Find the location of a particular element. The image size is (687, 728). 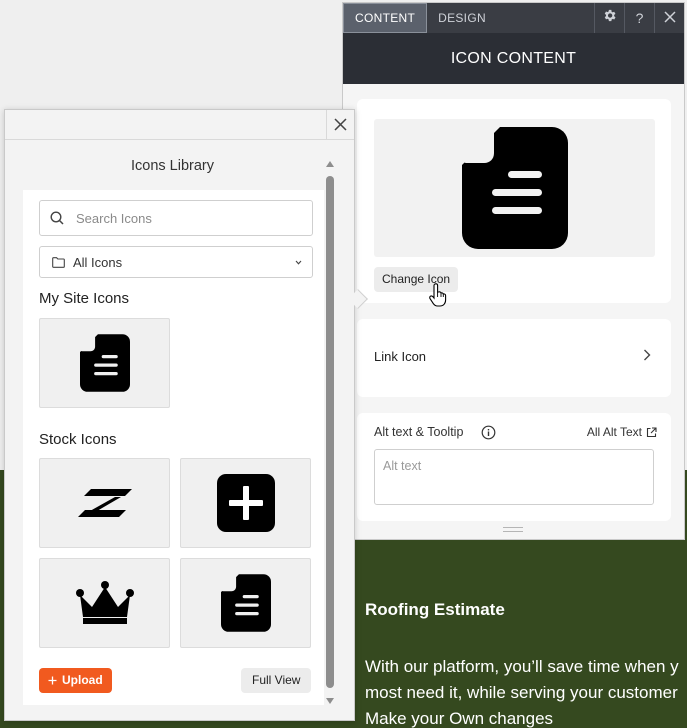

scrollbar-thumb is located at coordinates (330, 432).